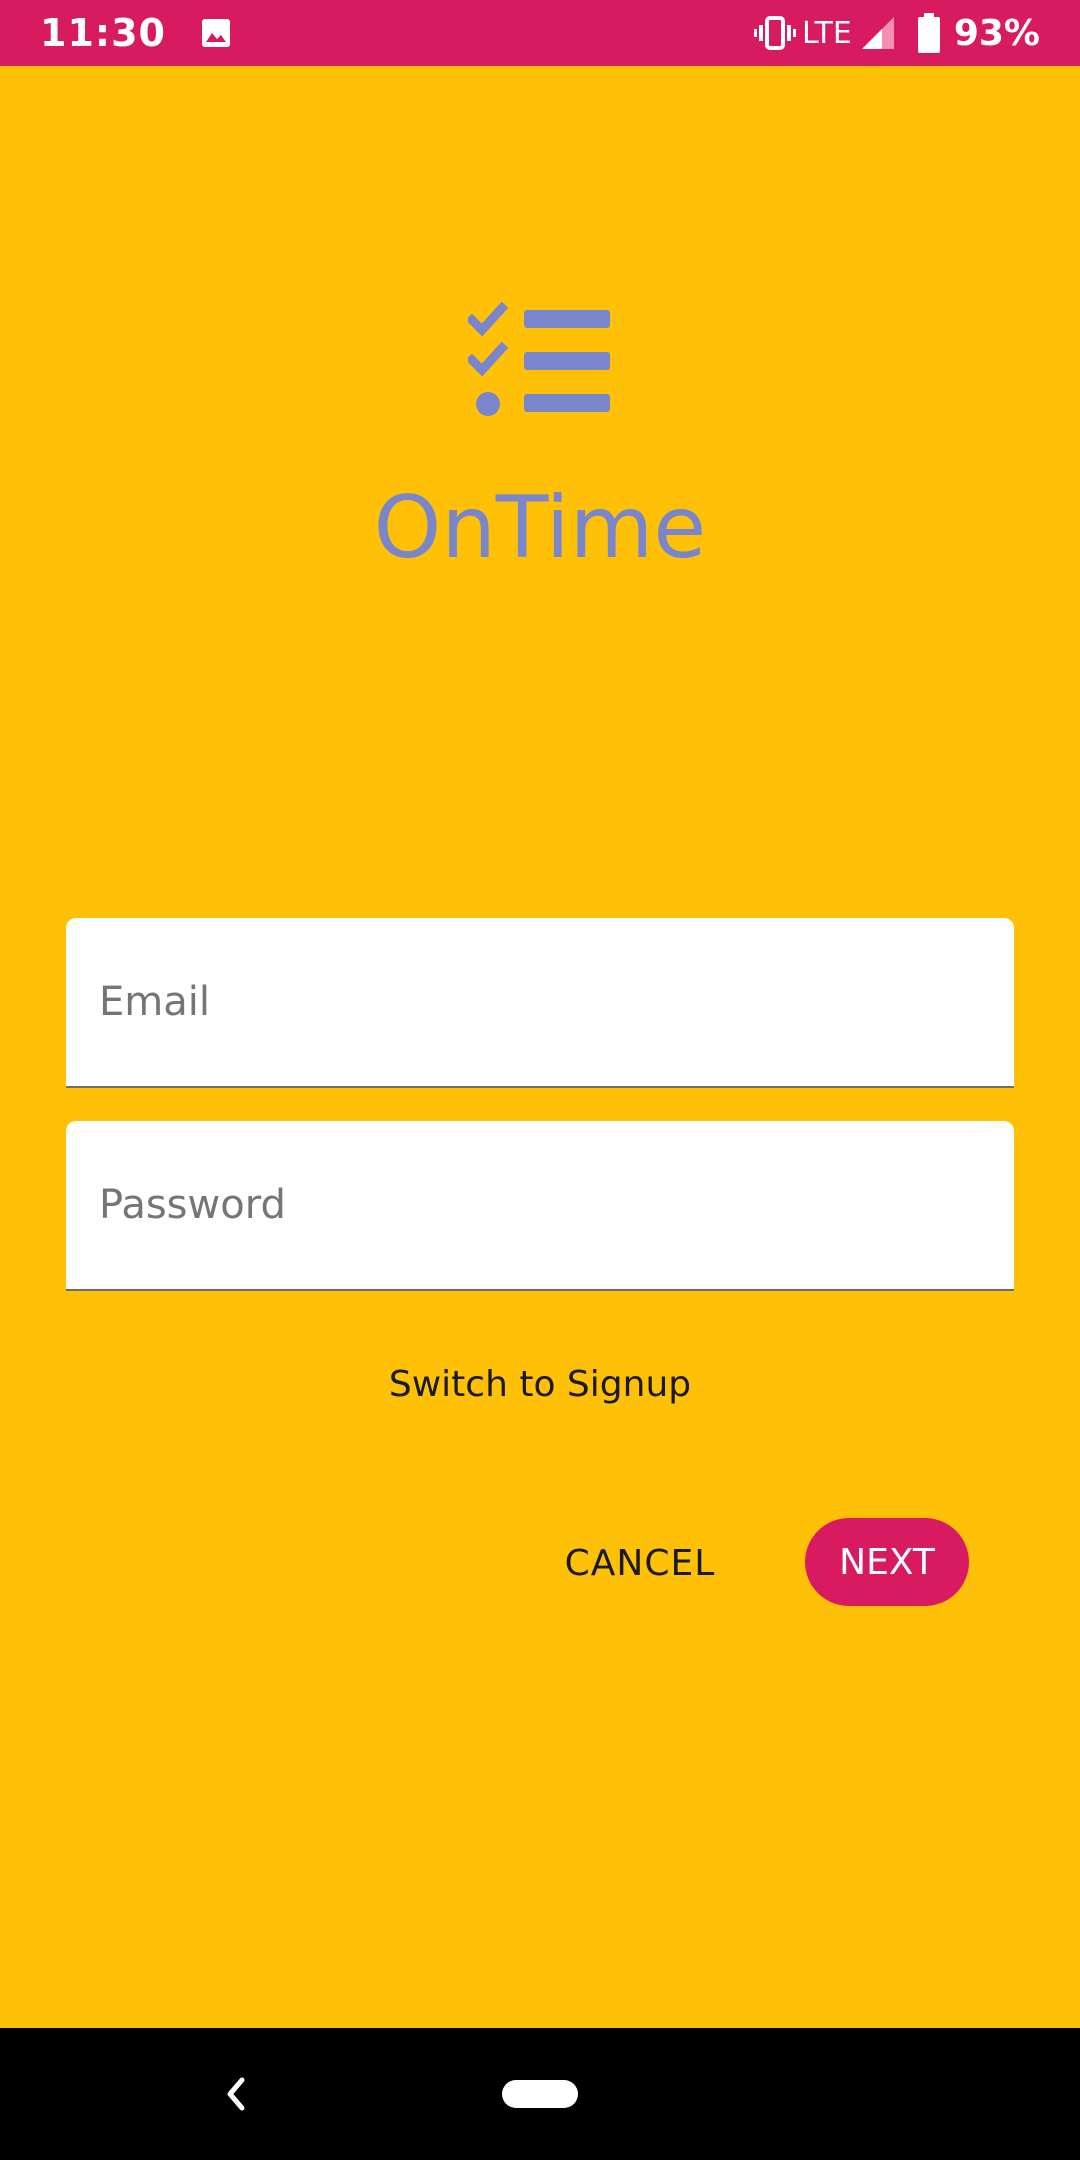  Describe the element at coordinates (826, 33) in the screenshot. I see `network-type: LTE` at that location.